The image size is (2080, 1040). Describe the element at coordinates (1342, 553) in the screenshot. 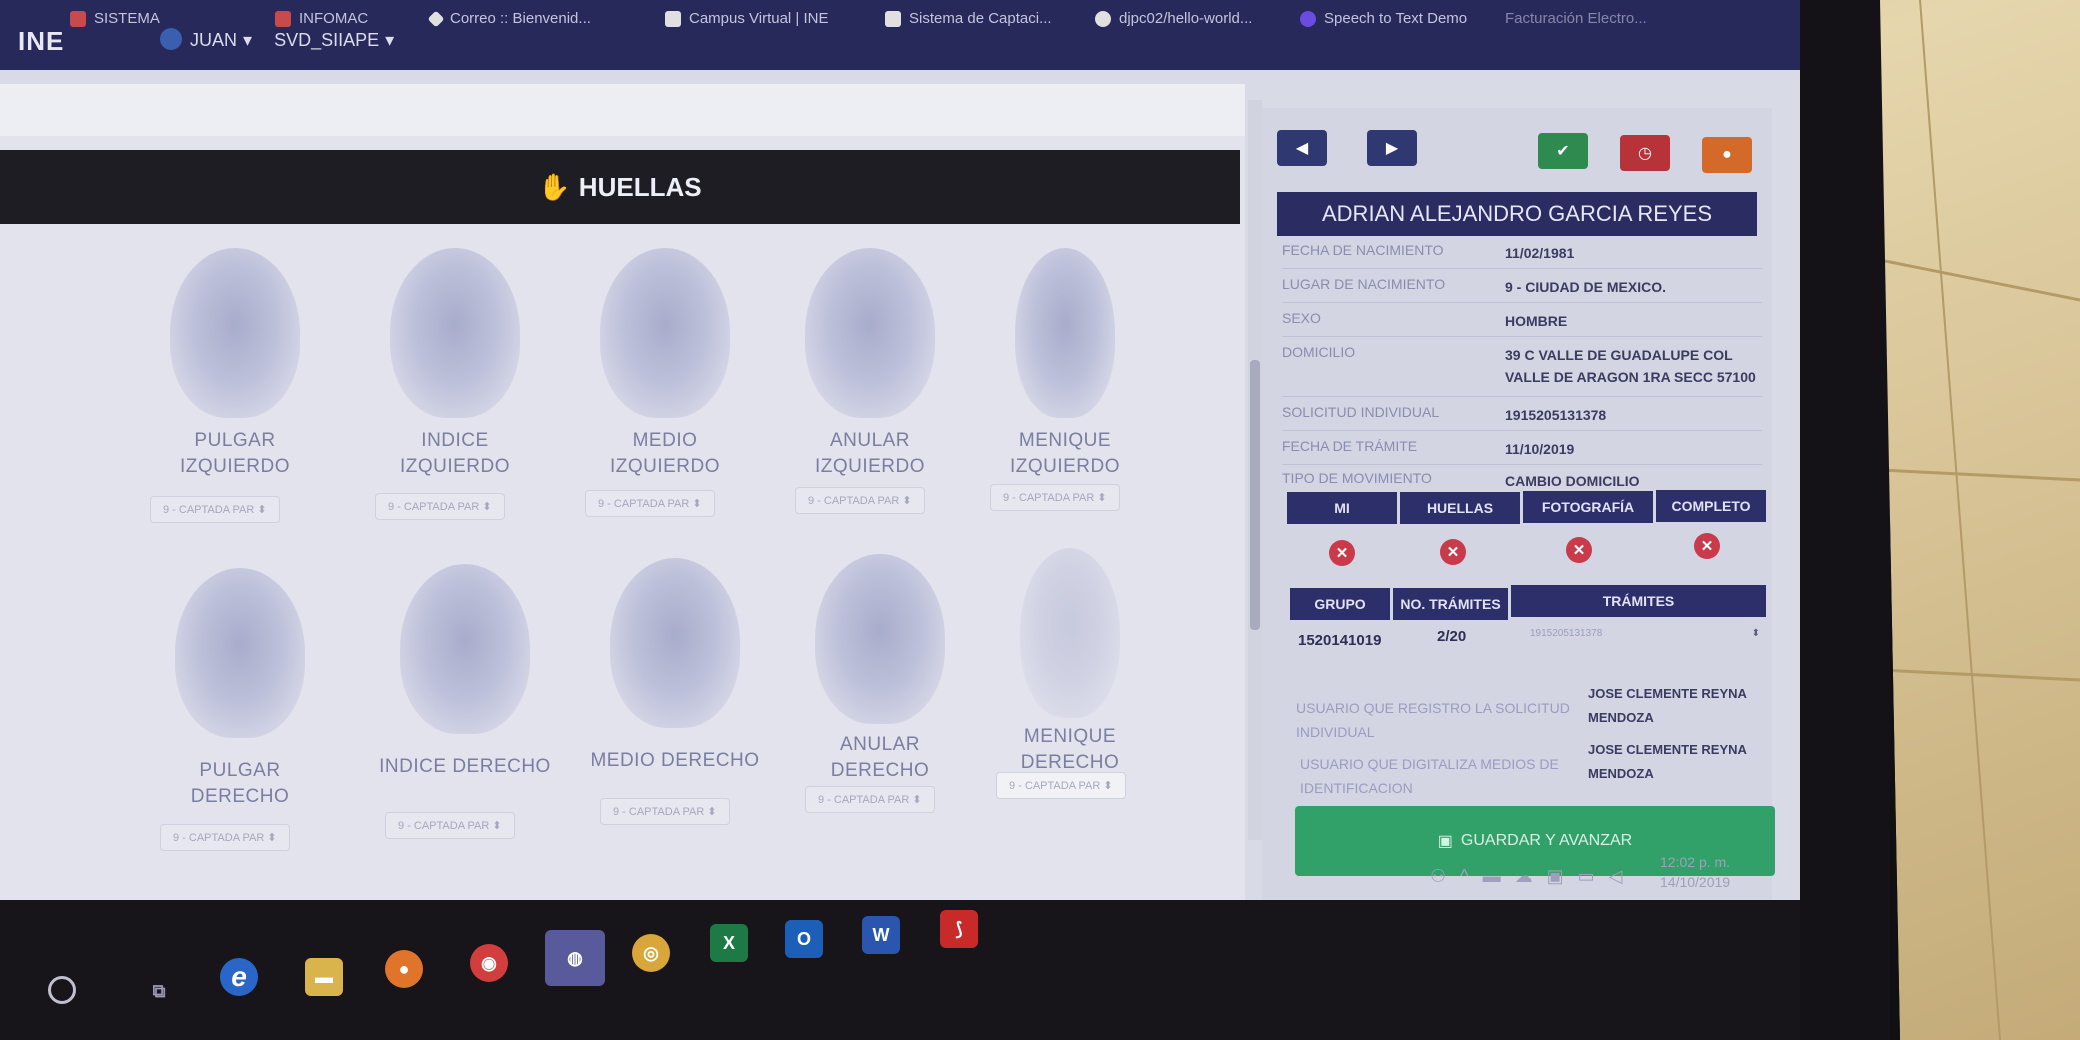

I see `status-mi-x-icon: ✕` at that location.